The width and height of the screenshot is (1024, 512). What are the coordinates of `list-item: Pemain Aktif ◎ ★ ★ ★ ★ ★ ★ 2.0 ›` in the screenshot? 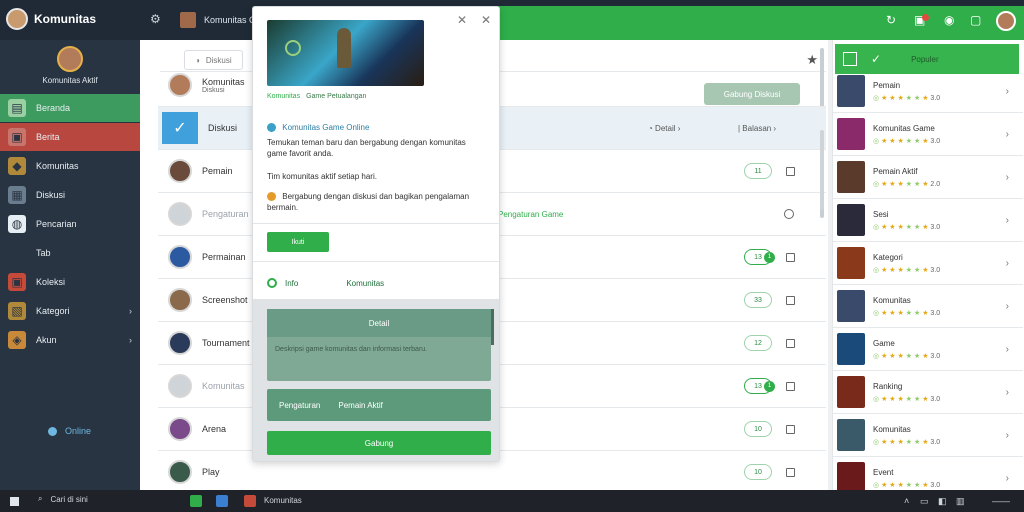 It's located at (928, 177).